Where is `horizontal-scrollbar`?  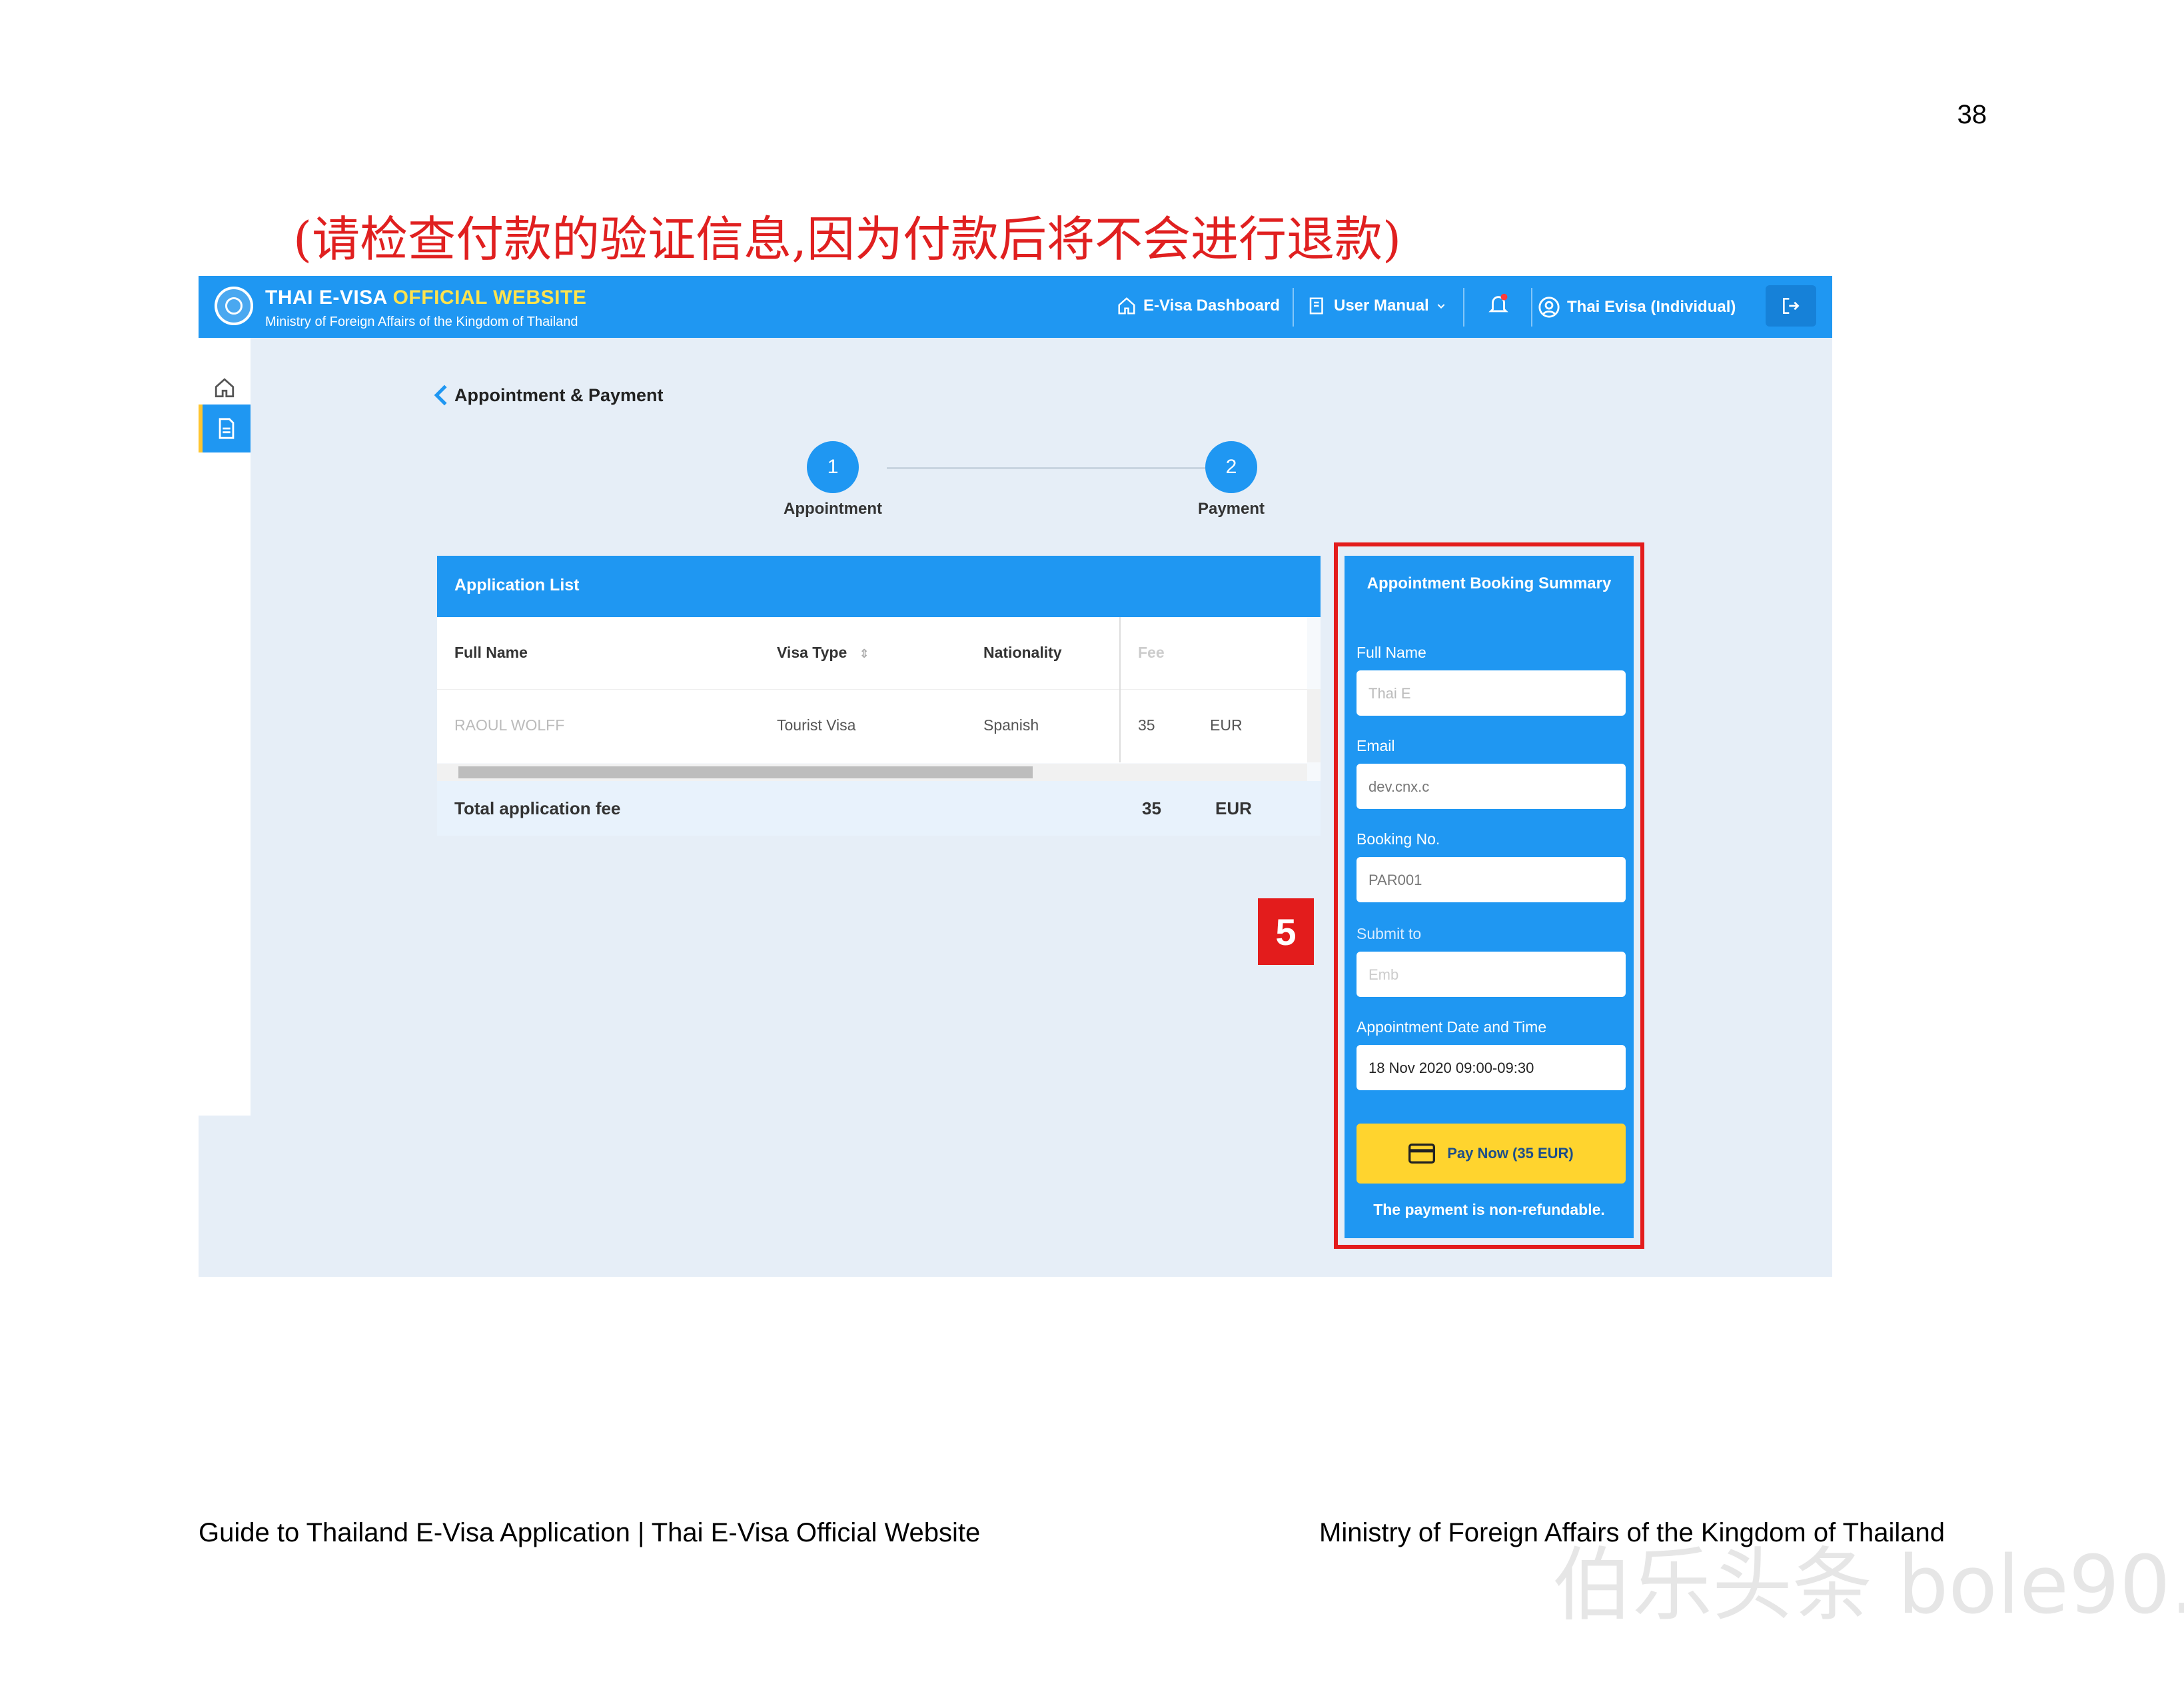 horizontal-scrollbar is located at coordinates (872, 772).